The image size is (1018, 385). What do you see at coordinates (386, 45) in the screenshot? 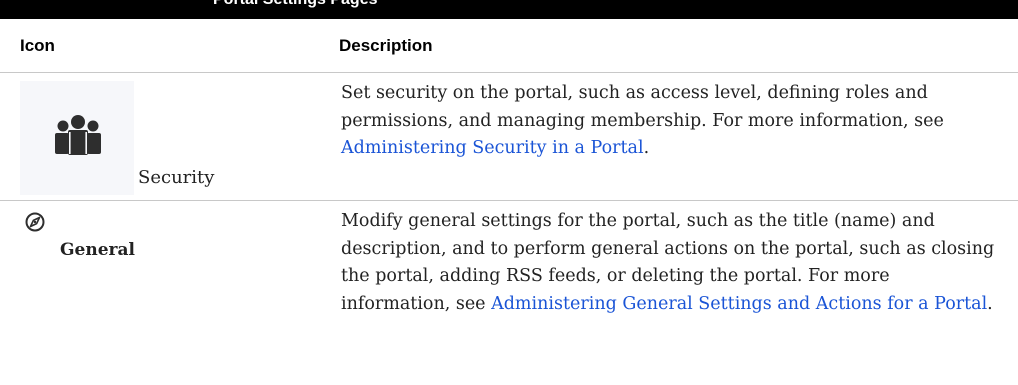
I see `column-header-description: Description` at bounding box center [386, 45].